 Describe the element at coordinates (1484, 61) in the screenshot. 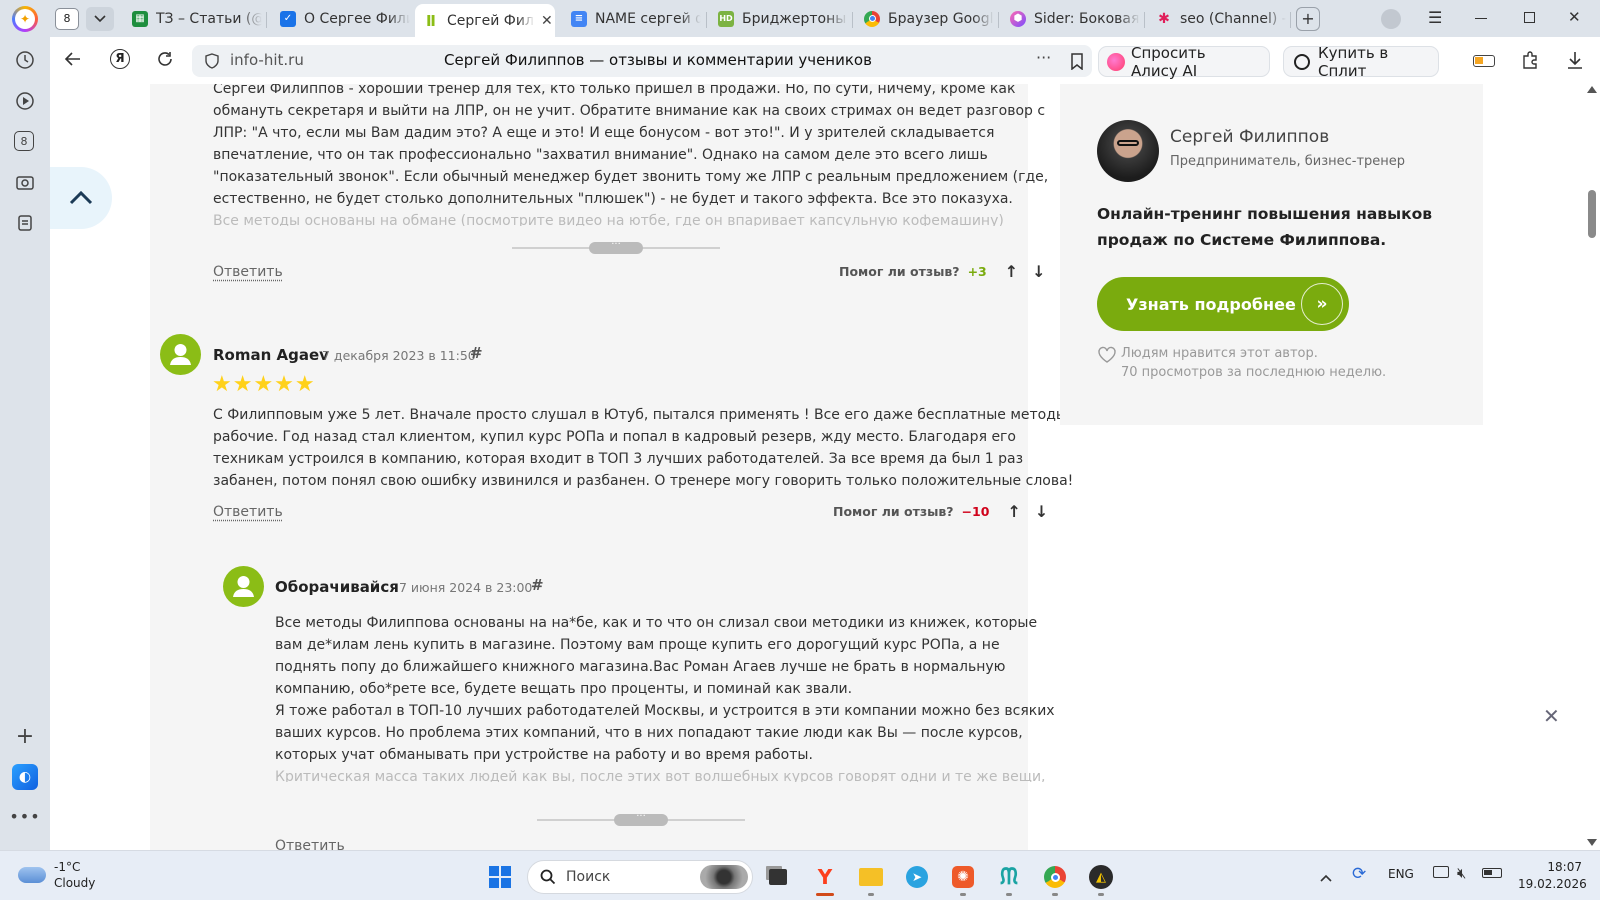

I see `battery-saver-icon` at that location.